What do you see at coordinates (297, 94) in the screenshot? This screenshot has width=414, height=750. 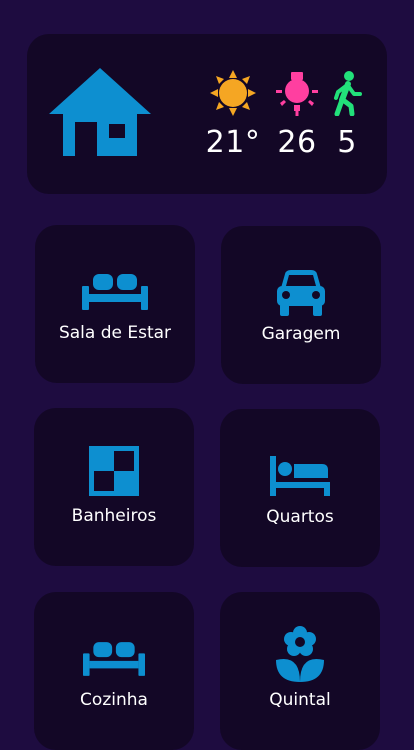 I see `lightbulb-icon` at bounding box center [297, 94].